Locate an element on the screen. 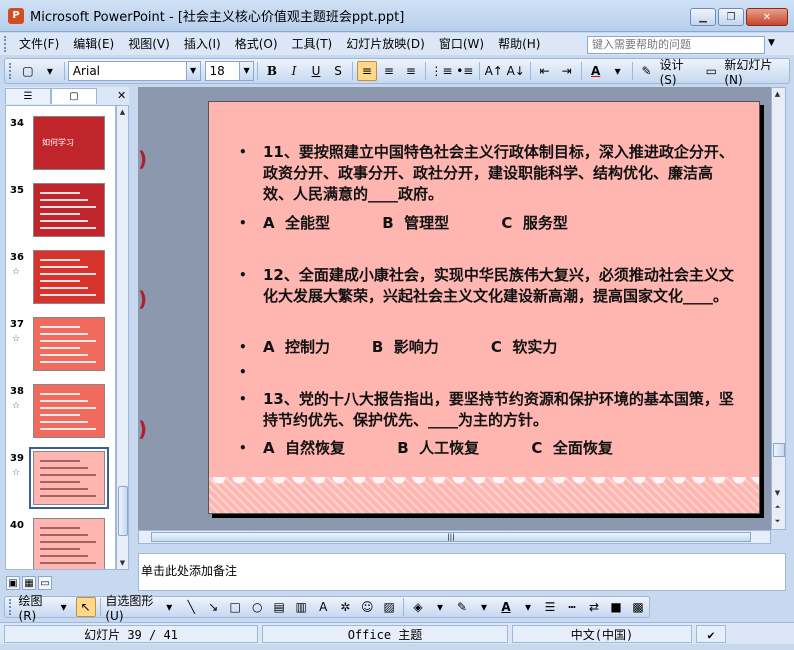 This screenshot has height=650, width=794. close-pane-icon: ✕ is located at coordinates (121, 95).